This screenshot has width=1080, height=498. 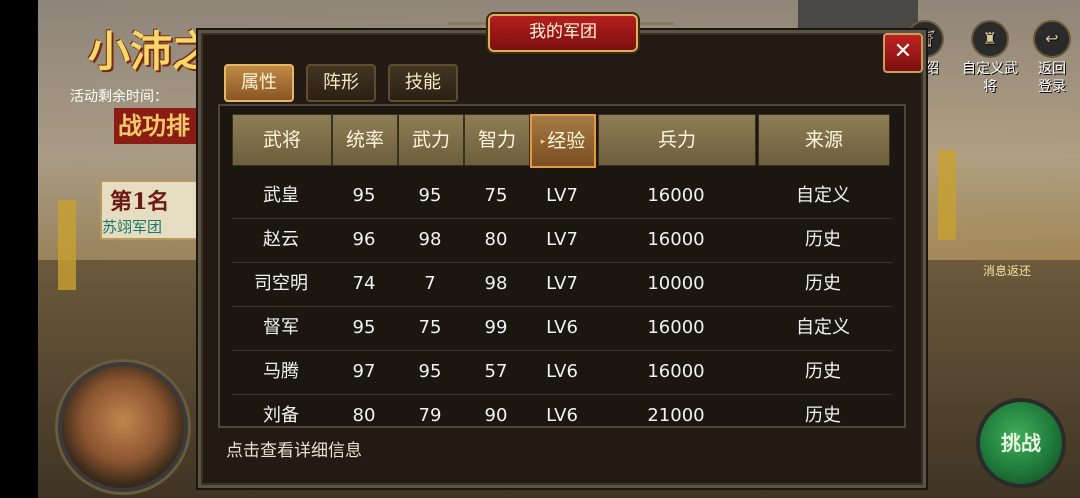 What do you see at coordinates (364, 415) in the screenshot?
I see `cell-command: 80` at bounding box center [364, 415].